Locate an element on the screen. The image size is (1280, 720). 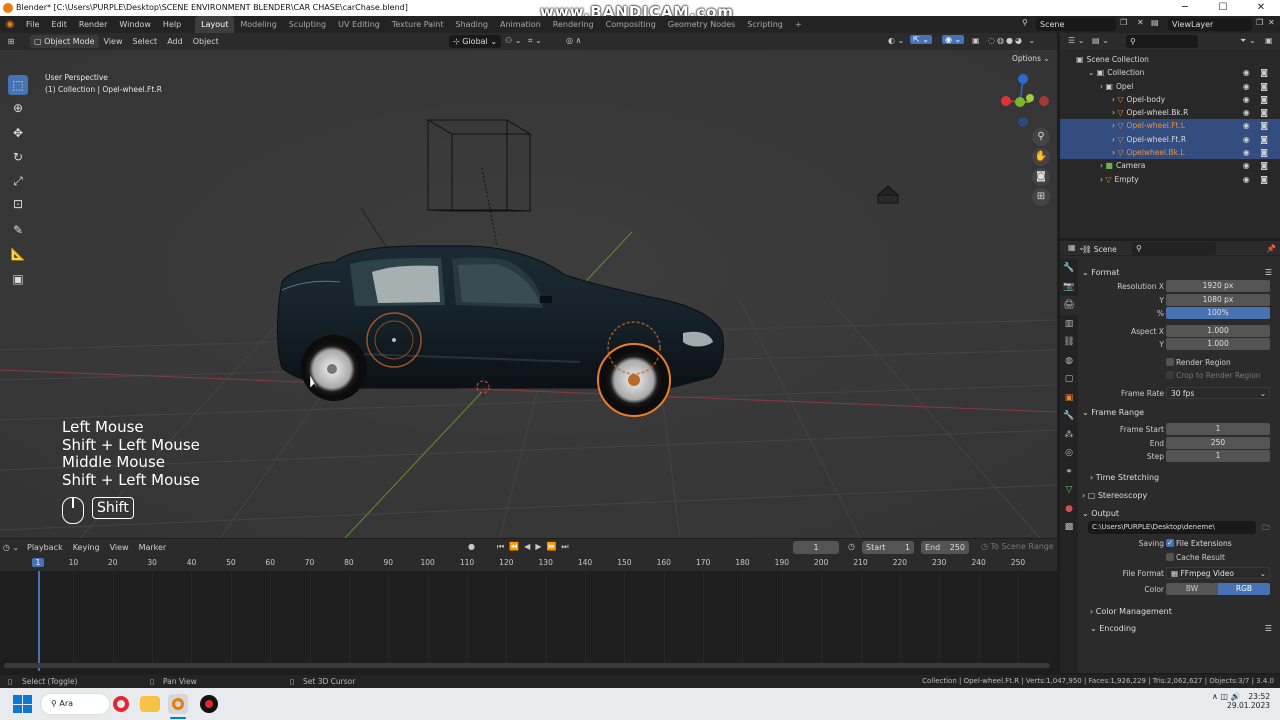
menu-render: Render is located at coordinates (93, 24).